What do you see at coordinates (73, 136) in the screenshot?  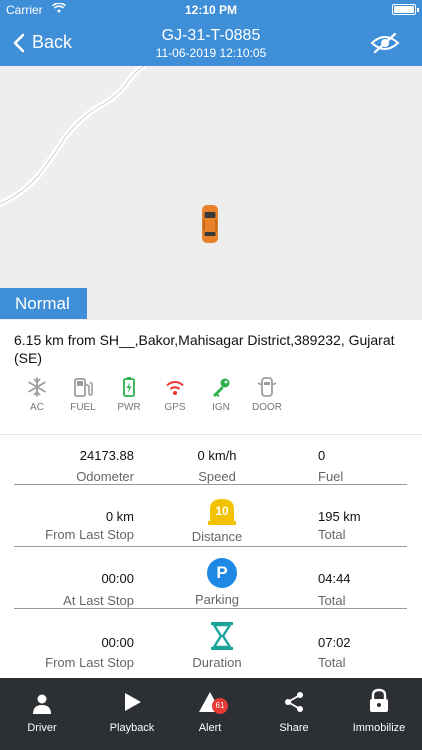 I see `map-road` at bounding box center [73, 136].